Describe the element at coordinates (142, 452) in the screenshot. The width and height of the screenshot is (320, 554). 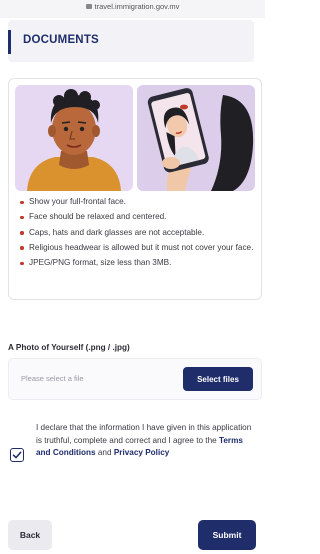
I see `privacy-policy-link: Privacy Policy` at that location.